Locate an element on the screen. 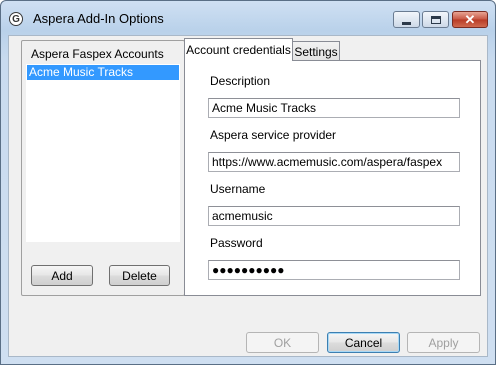  password-label: Password is located at coordinates (236, 243).